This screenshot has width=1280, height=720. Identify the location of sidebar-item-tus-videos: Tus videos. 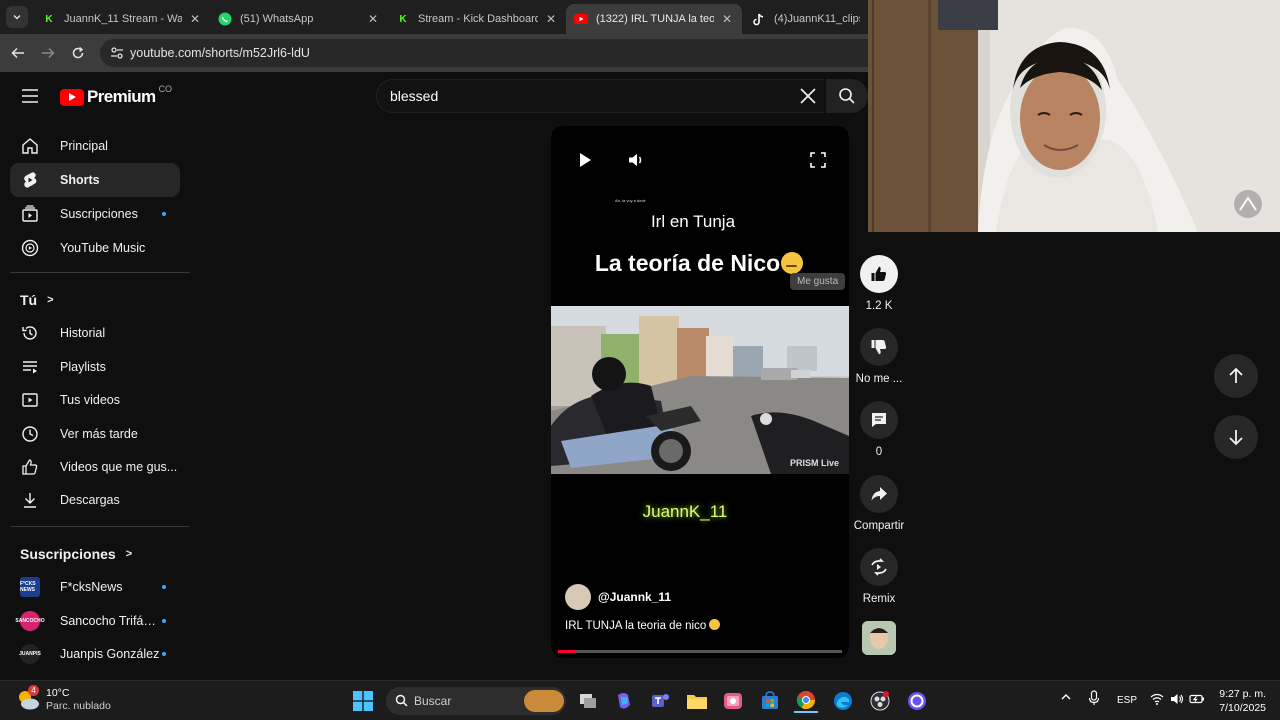
(95, 400).